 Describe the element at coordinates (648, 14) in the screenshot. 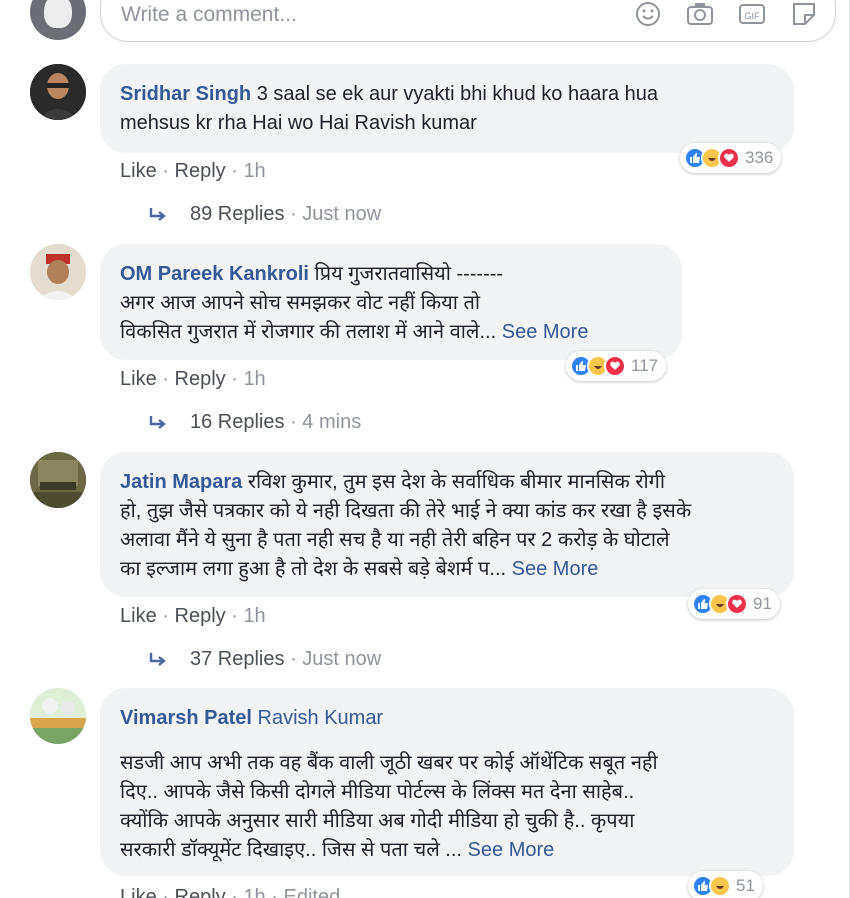

I see `emoji-icon` at that location.